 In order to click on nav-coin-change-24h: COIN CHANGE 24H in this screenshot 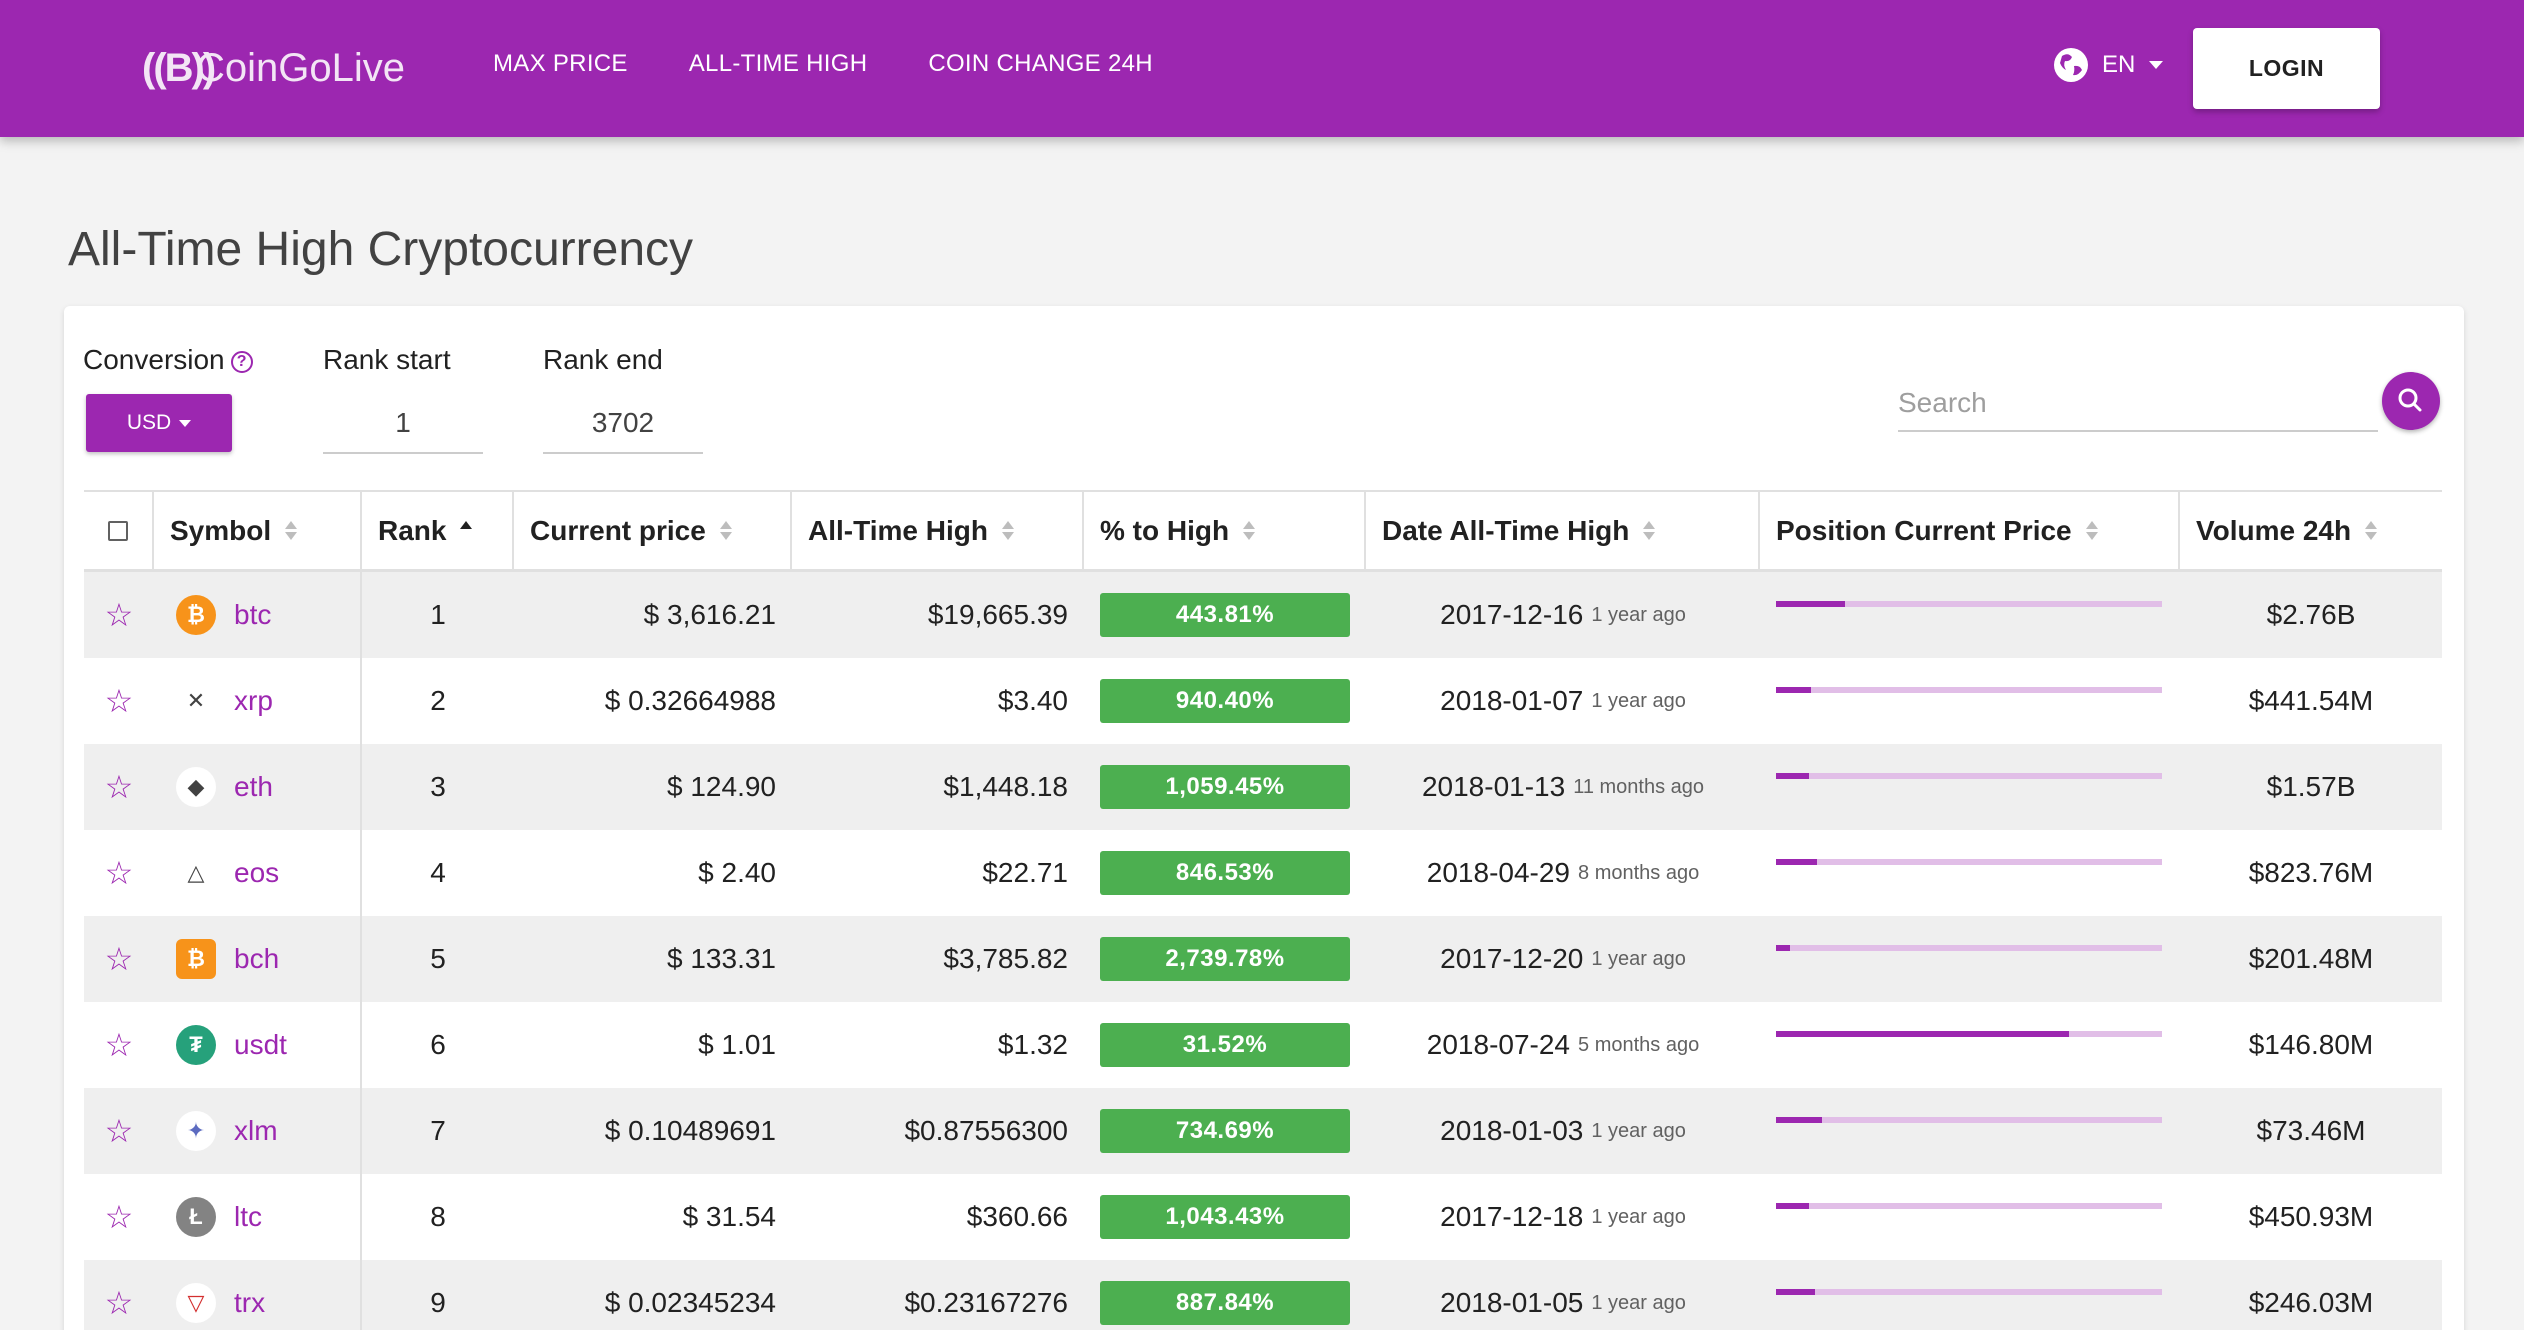, I will do `click(1040, 64)`.